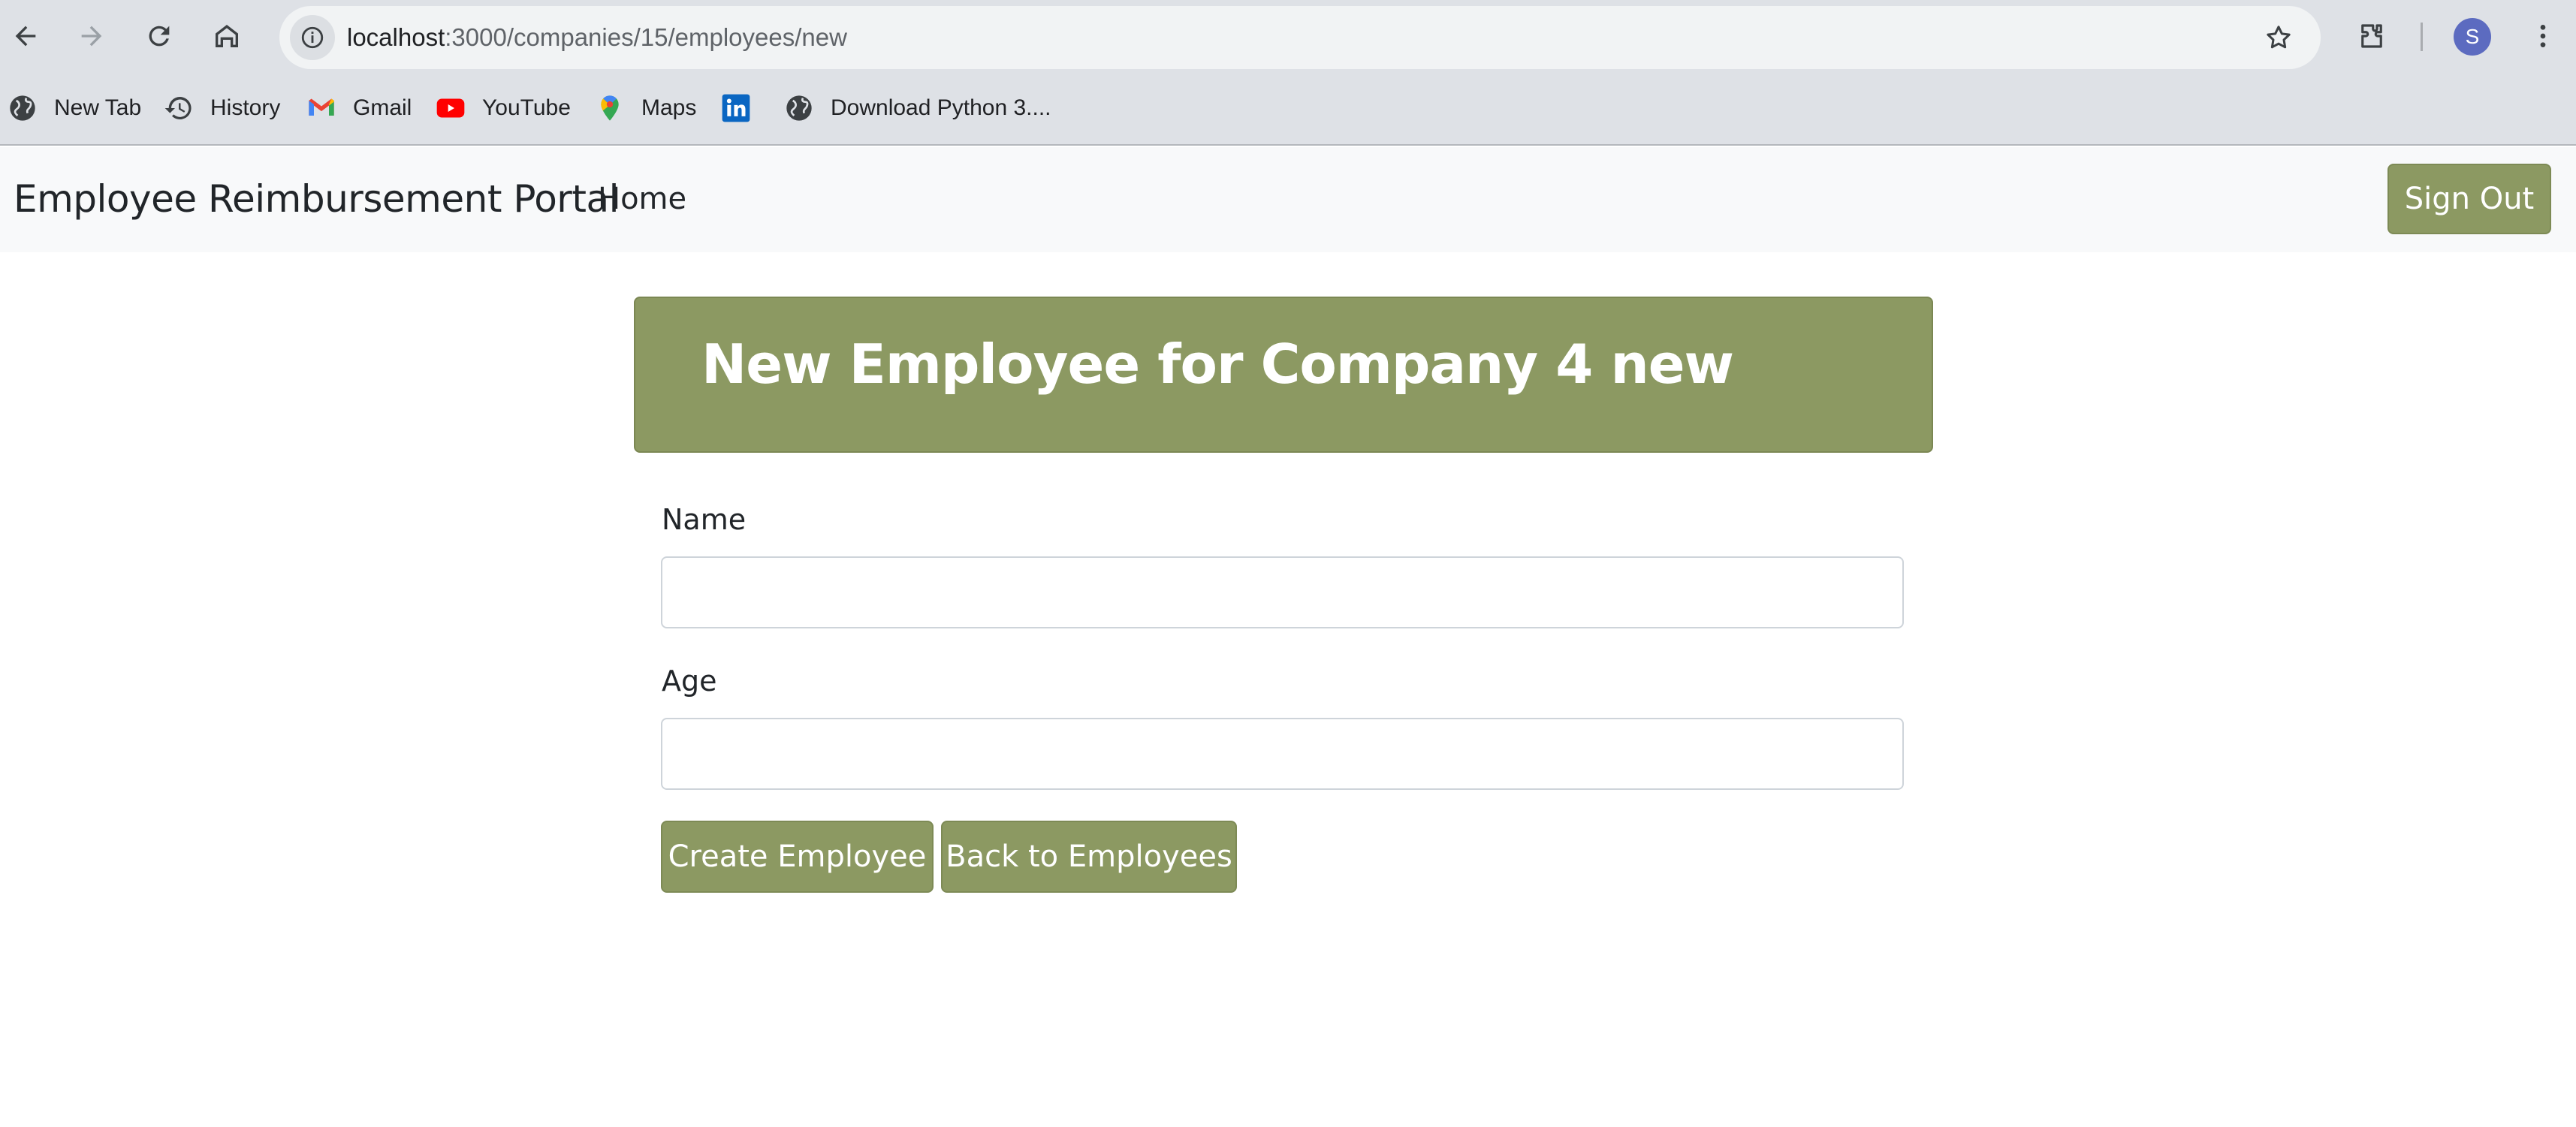 Image resolution: width=2576 pixels, height=1127 pixels. What do you see at coordinates (610, 108) in the screenshot?
I see `maps-icon` at bounding box center [610, 108].